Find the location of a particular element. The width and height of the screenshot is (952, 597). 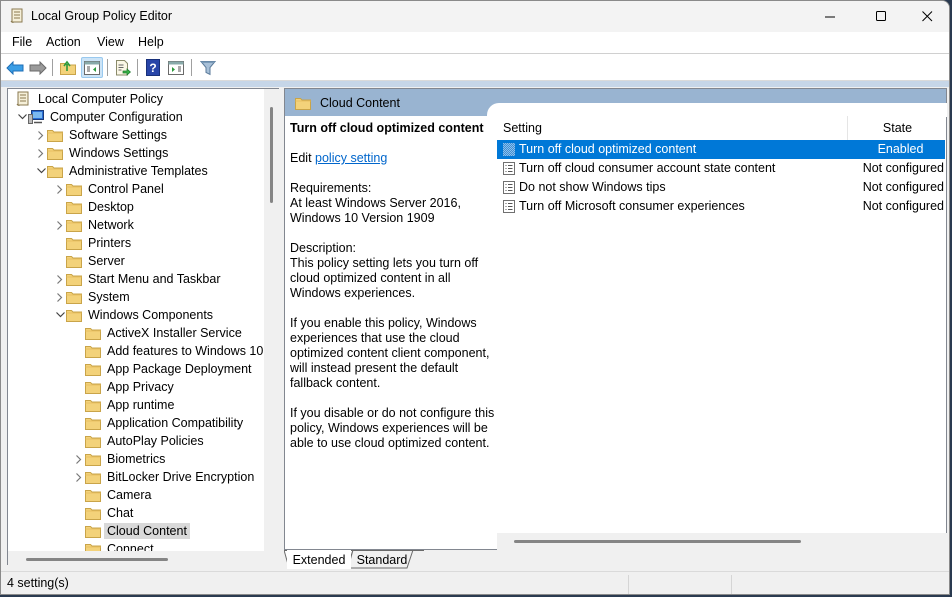

list-horizontal-scrollbar is located at coordinates (722, 541).